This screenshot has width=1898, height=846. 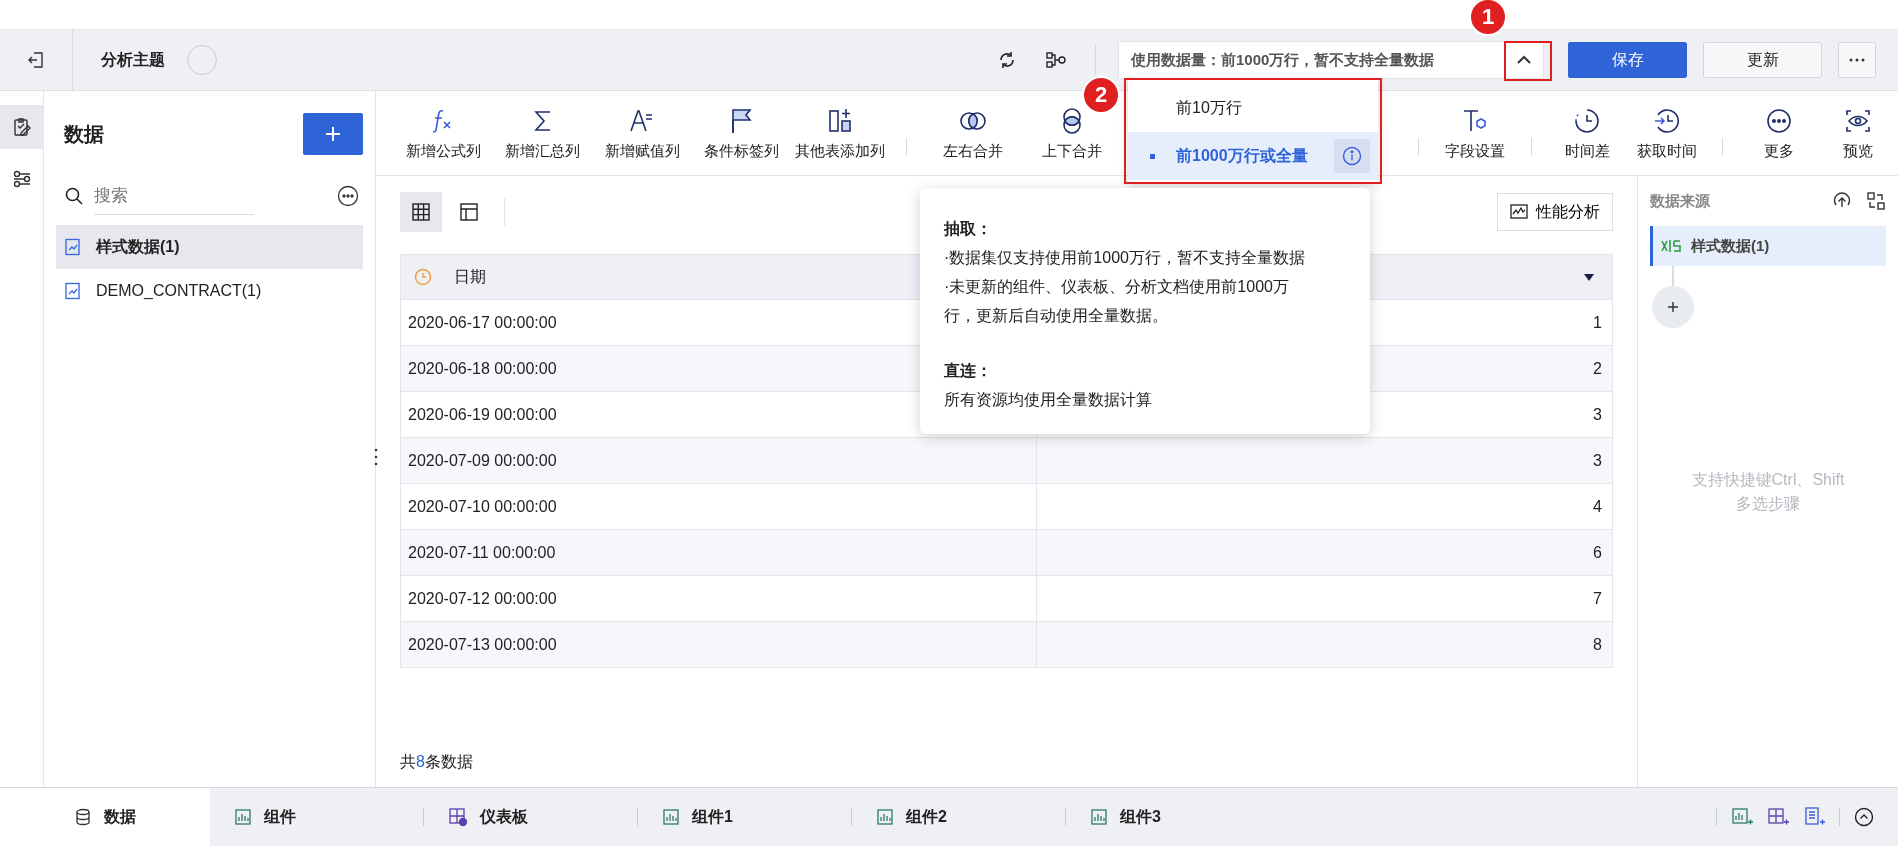 I want to click on collapse-icon, so click(x=1864, y=817).